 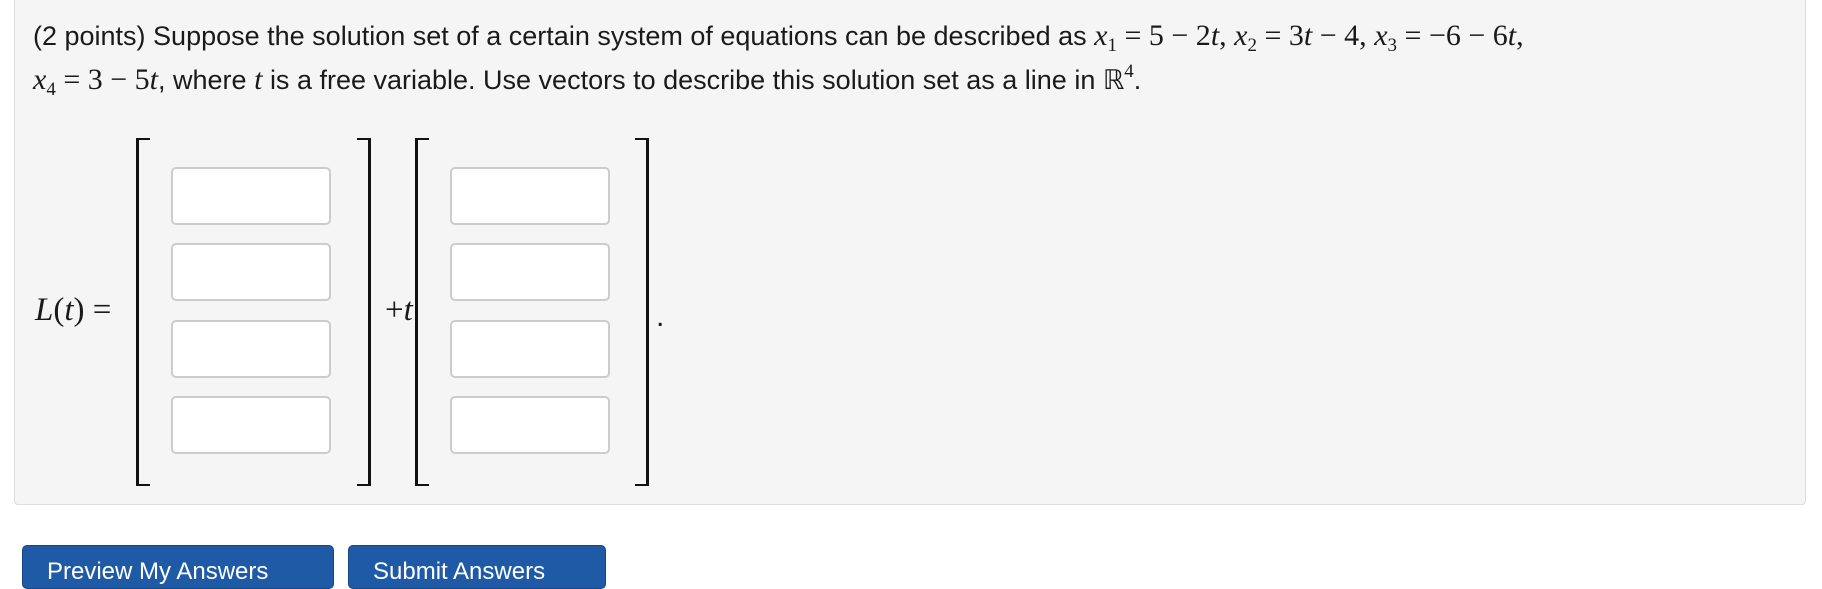 What do you see at coordinates (1300, 37) in the screenshot?
I see `equation-x2: x2 = 3t − 4,` at bounding box center [1300, 37].